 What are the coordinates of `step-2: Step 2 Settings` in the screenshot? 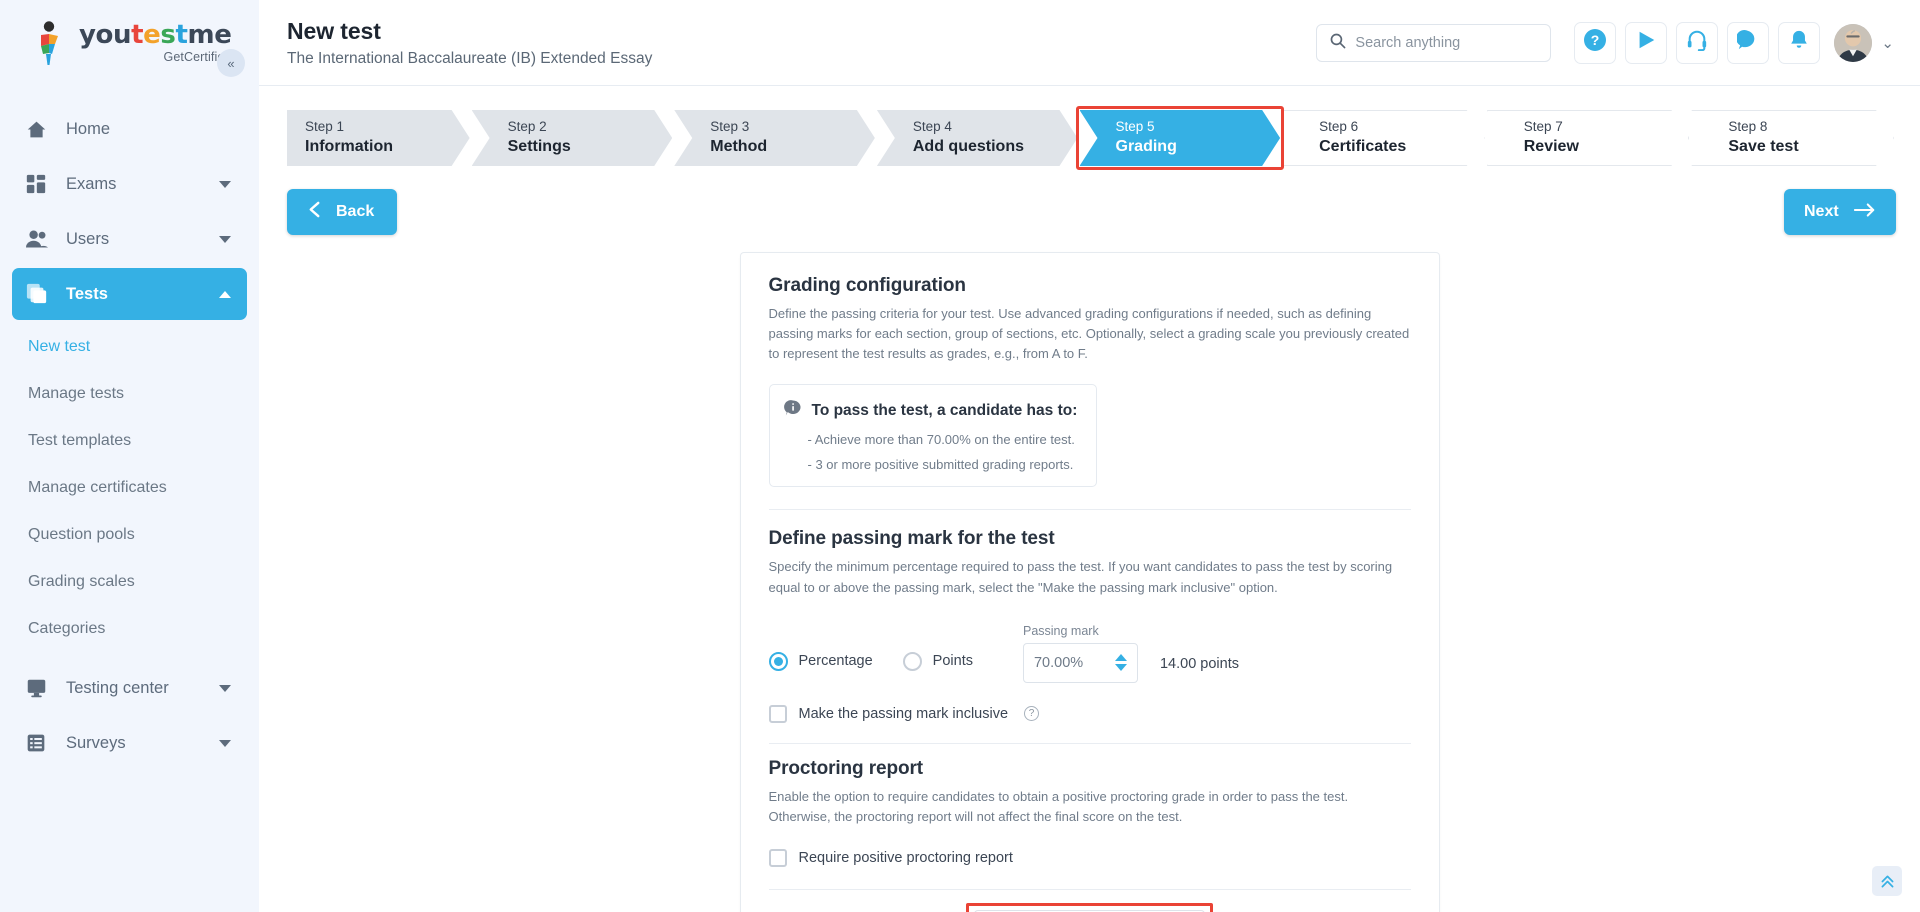 It's located at (572, 138).